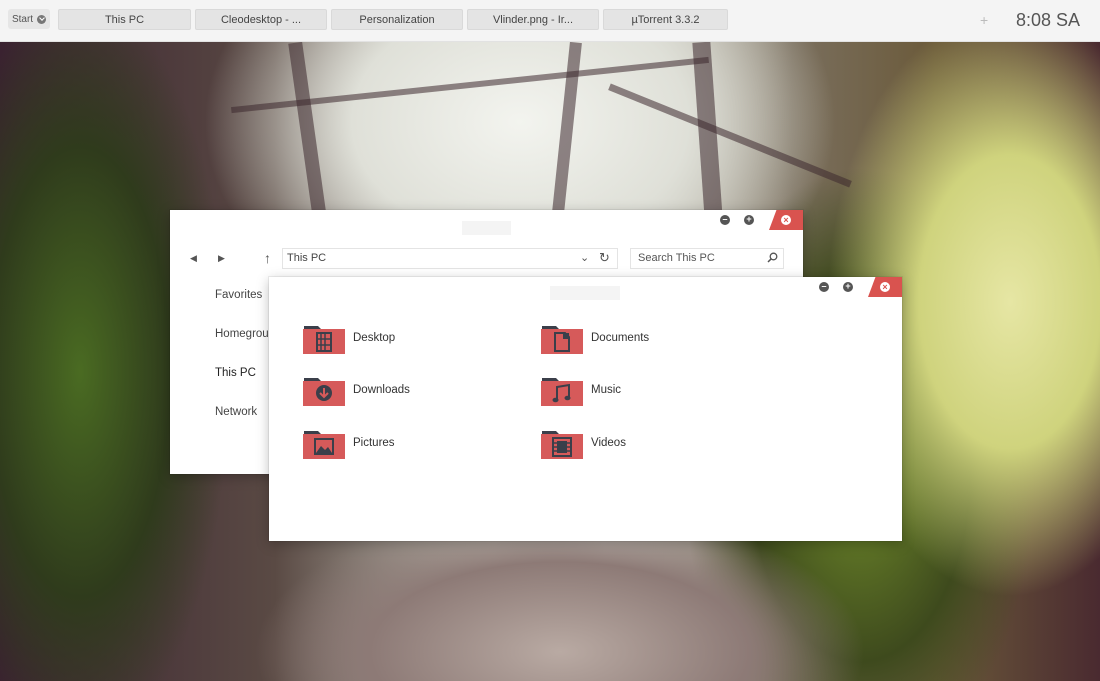 This screenshot has height=681, width=1100. Describe the element at coordinates (584, 257) in the screenshot. I see `chevron-down-icon: ⌄` at that location.